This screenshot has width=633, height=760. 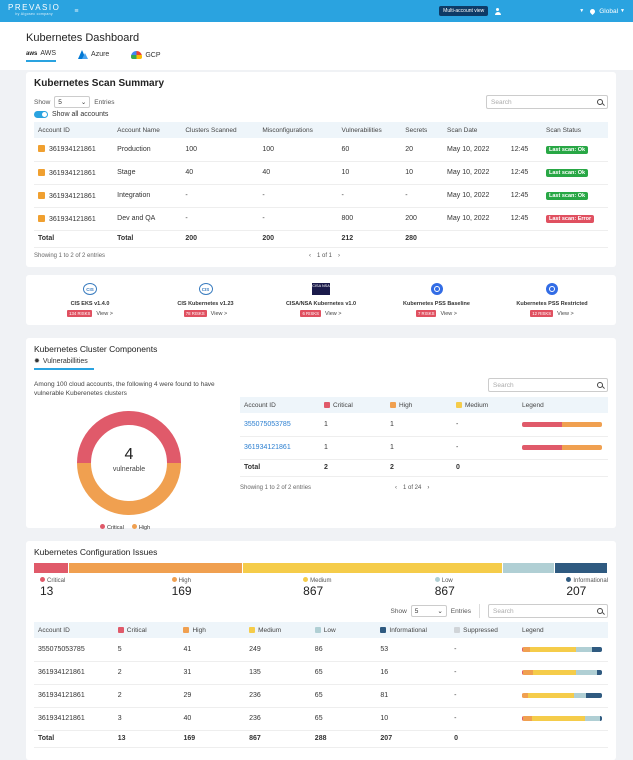 What do you see at coordinates (90, 303) in the screenshot?
I see `framework-item: CIS CIS EKS v1.4.0 134 RISKS View >` at bounding box center [90, 303].